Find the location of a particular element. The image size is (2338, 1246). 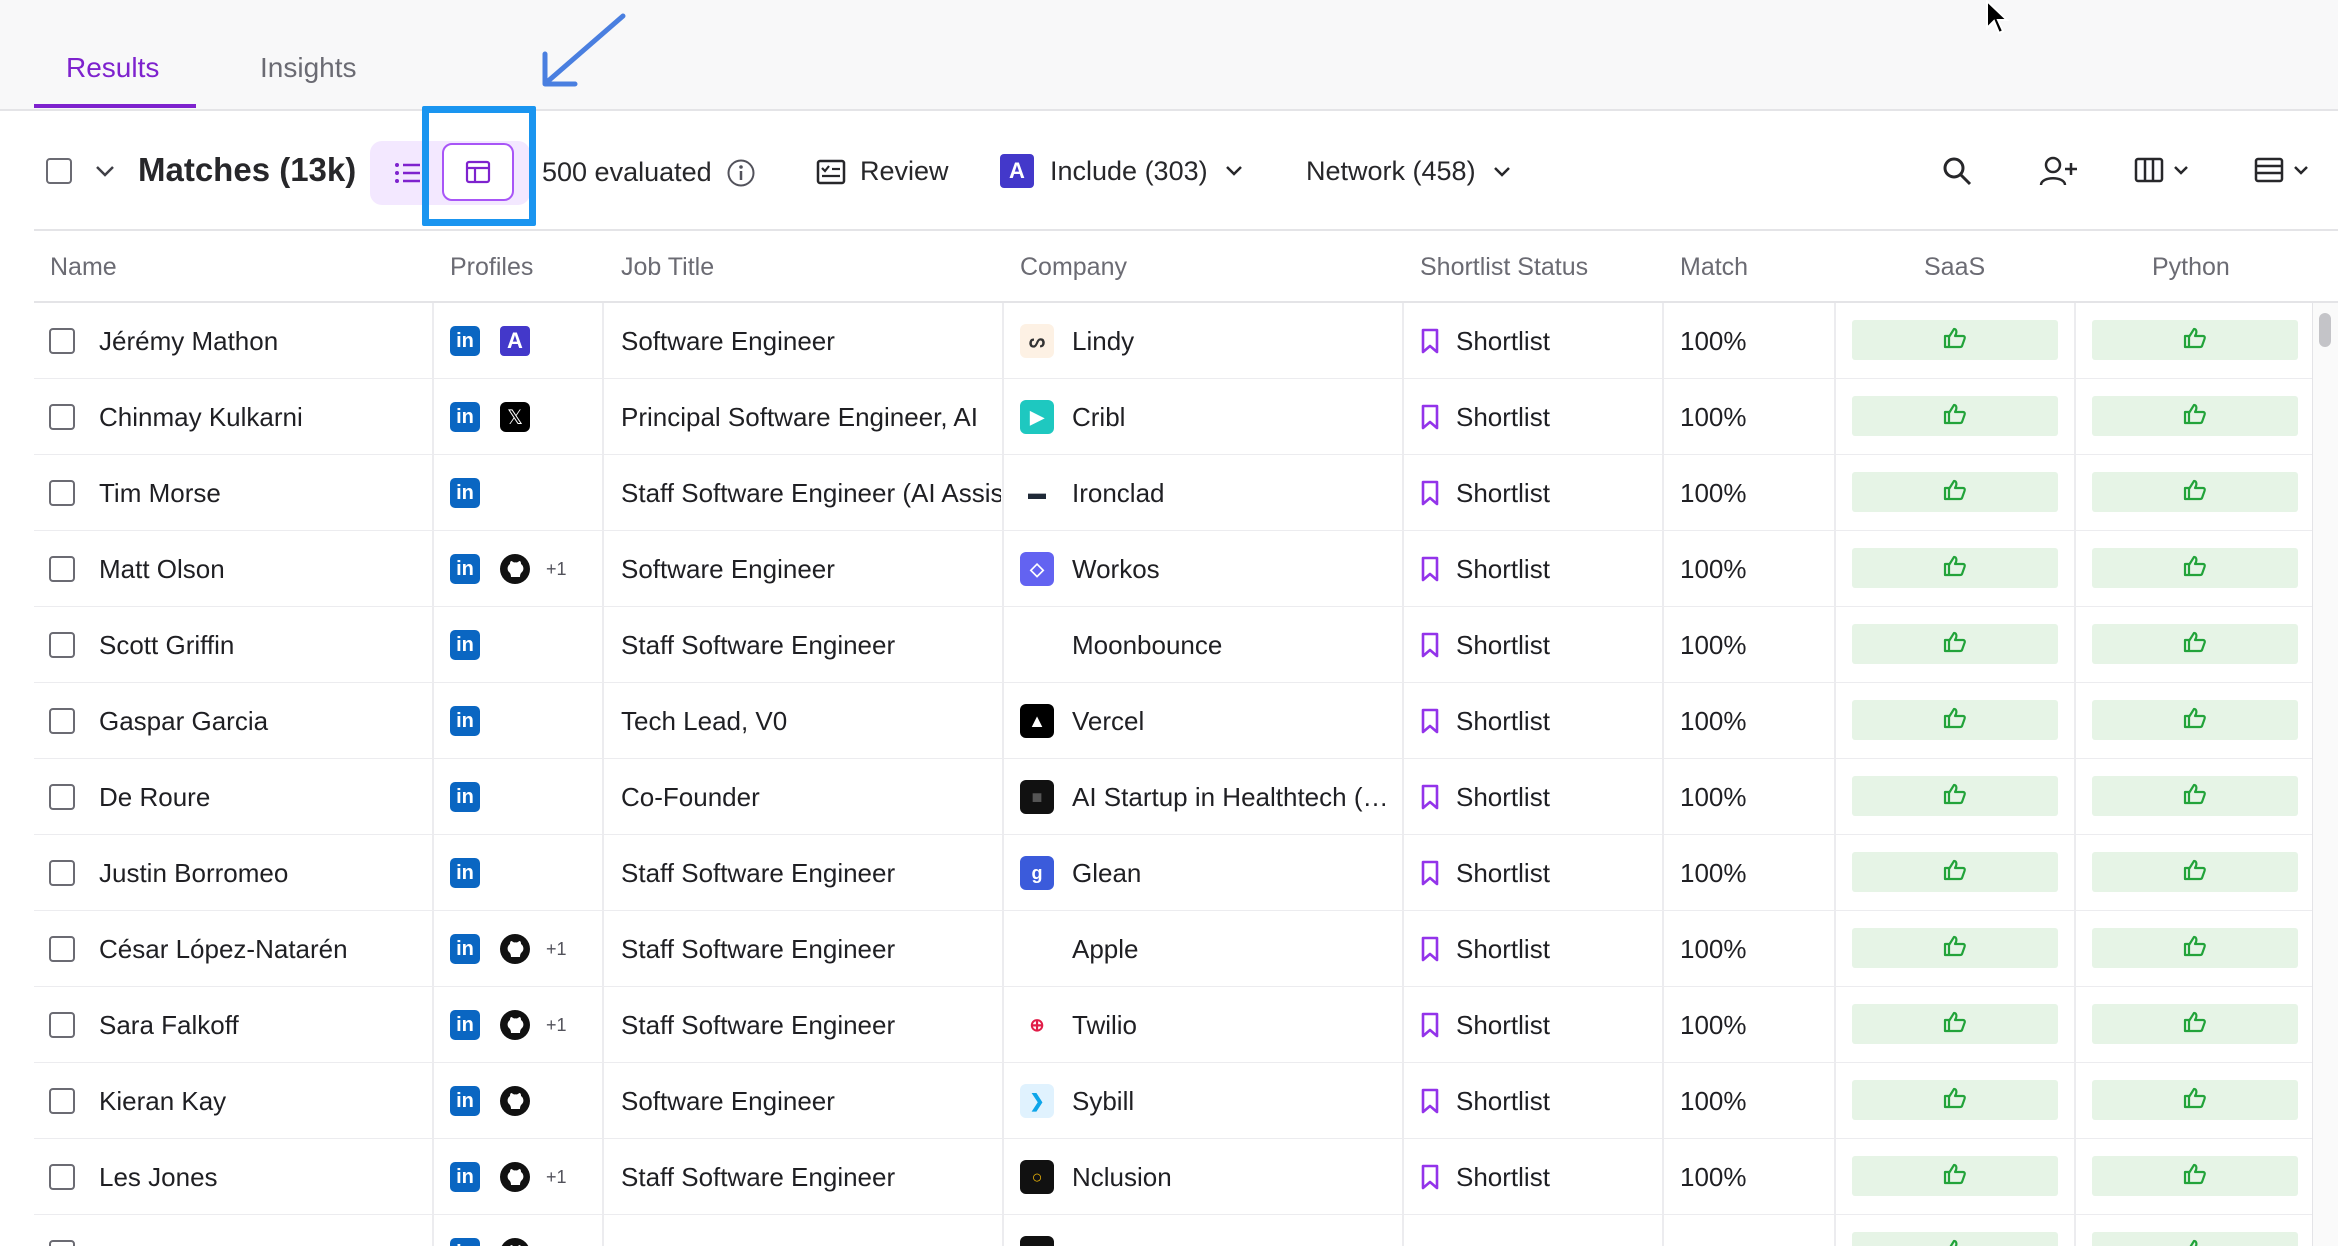

candidate-name: Matt Olson is located at coordinates (162, 569).